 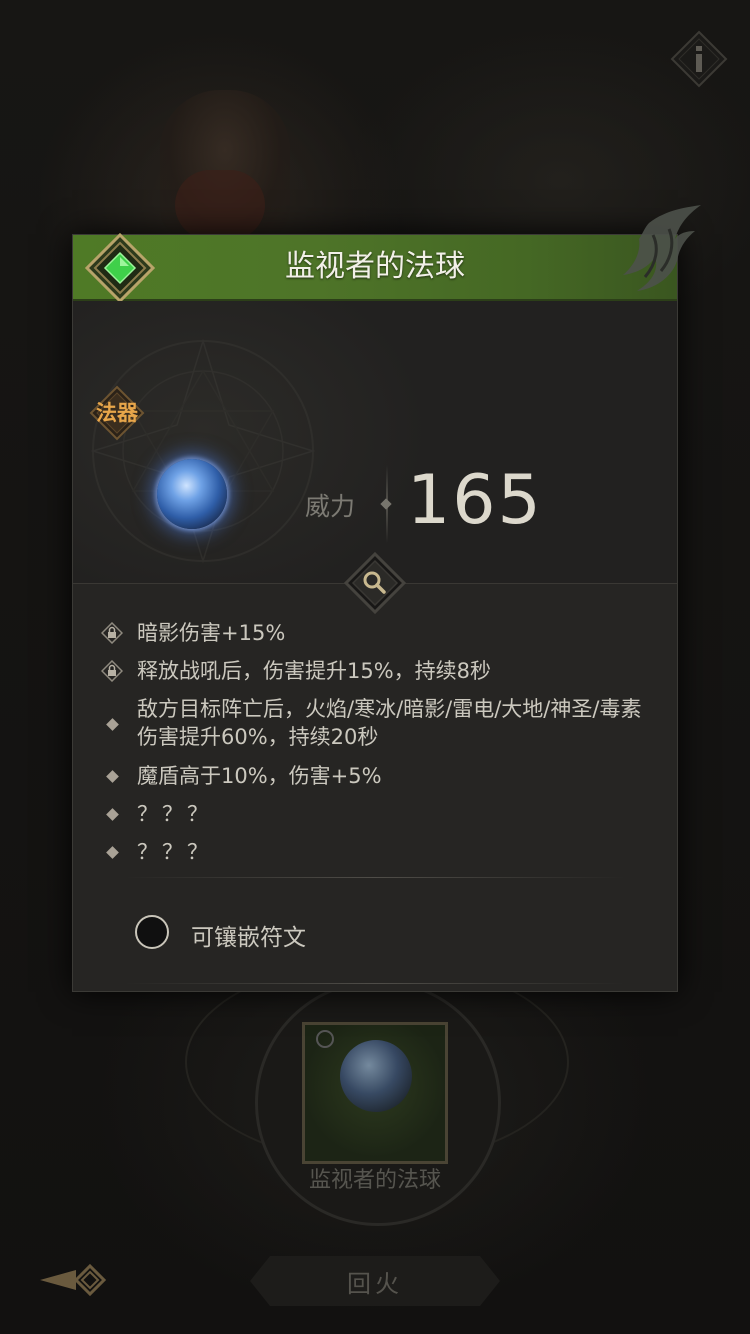 I want to click on magic-circle-icon, so click(x=203, y=451).